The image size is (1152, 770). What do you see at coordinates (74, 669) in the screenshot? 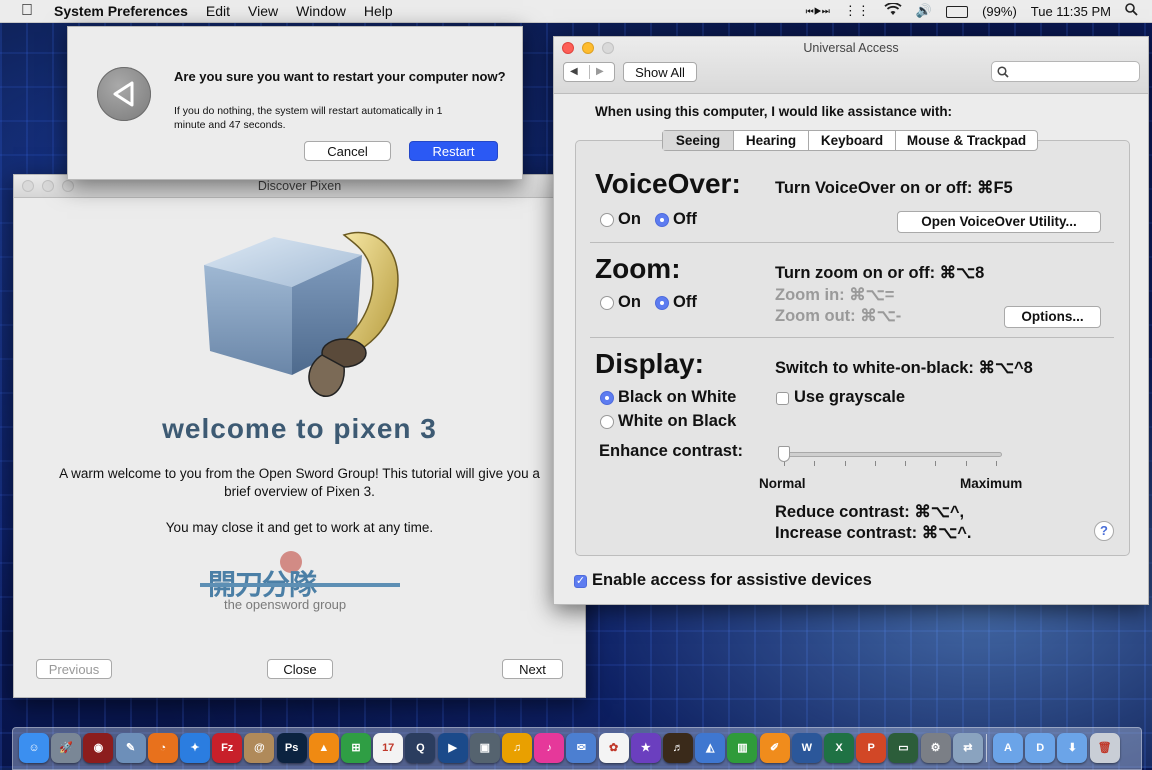
I see `previous-button: Previous` at bounding box center [74, 669].